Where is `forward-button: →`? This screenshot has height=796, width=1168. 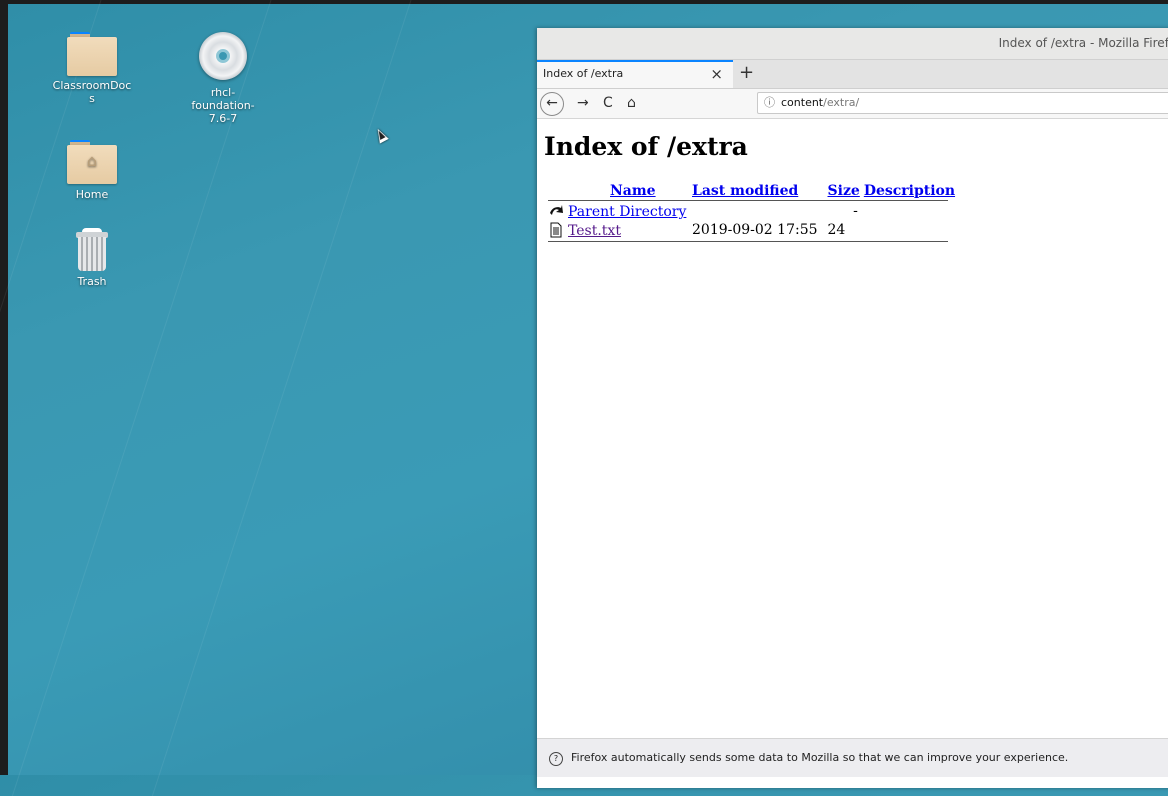 forward-button: → is located at coordinates (583, 103).